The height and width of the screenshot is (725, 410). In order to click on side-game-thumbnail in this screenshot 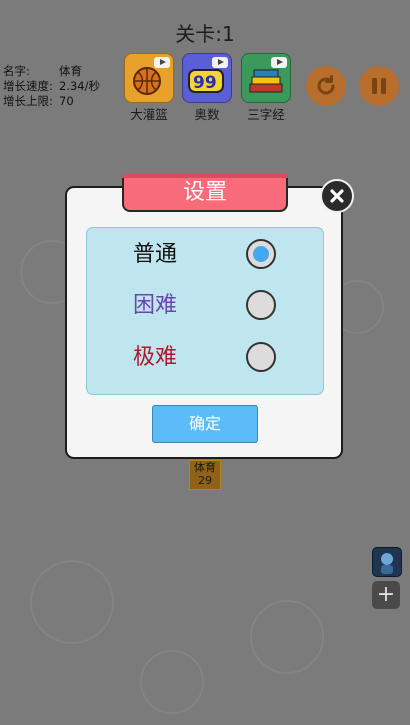, I will do `click(387, 562)`.